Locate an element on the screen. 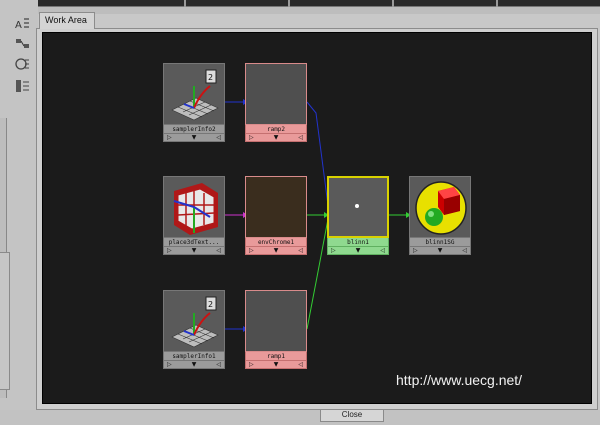 The width and height of the screenshot is (600, 425). top-toolbar-strip is located at coordinates (318, 3).